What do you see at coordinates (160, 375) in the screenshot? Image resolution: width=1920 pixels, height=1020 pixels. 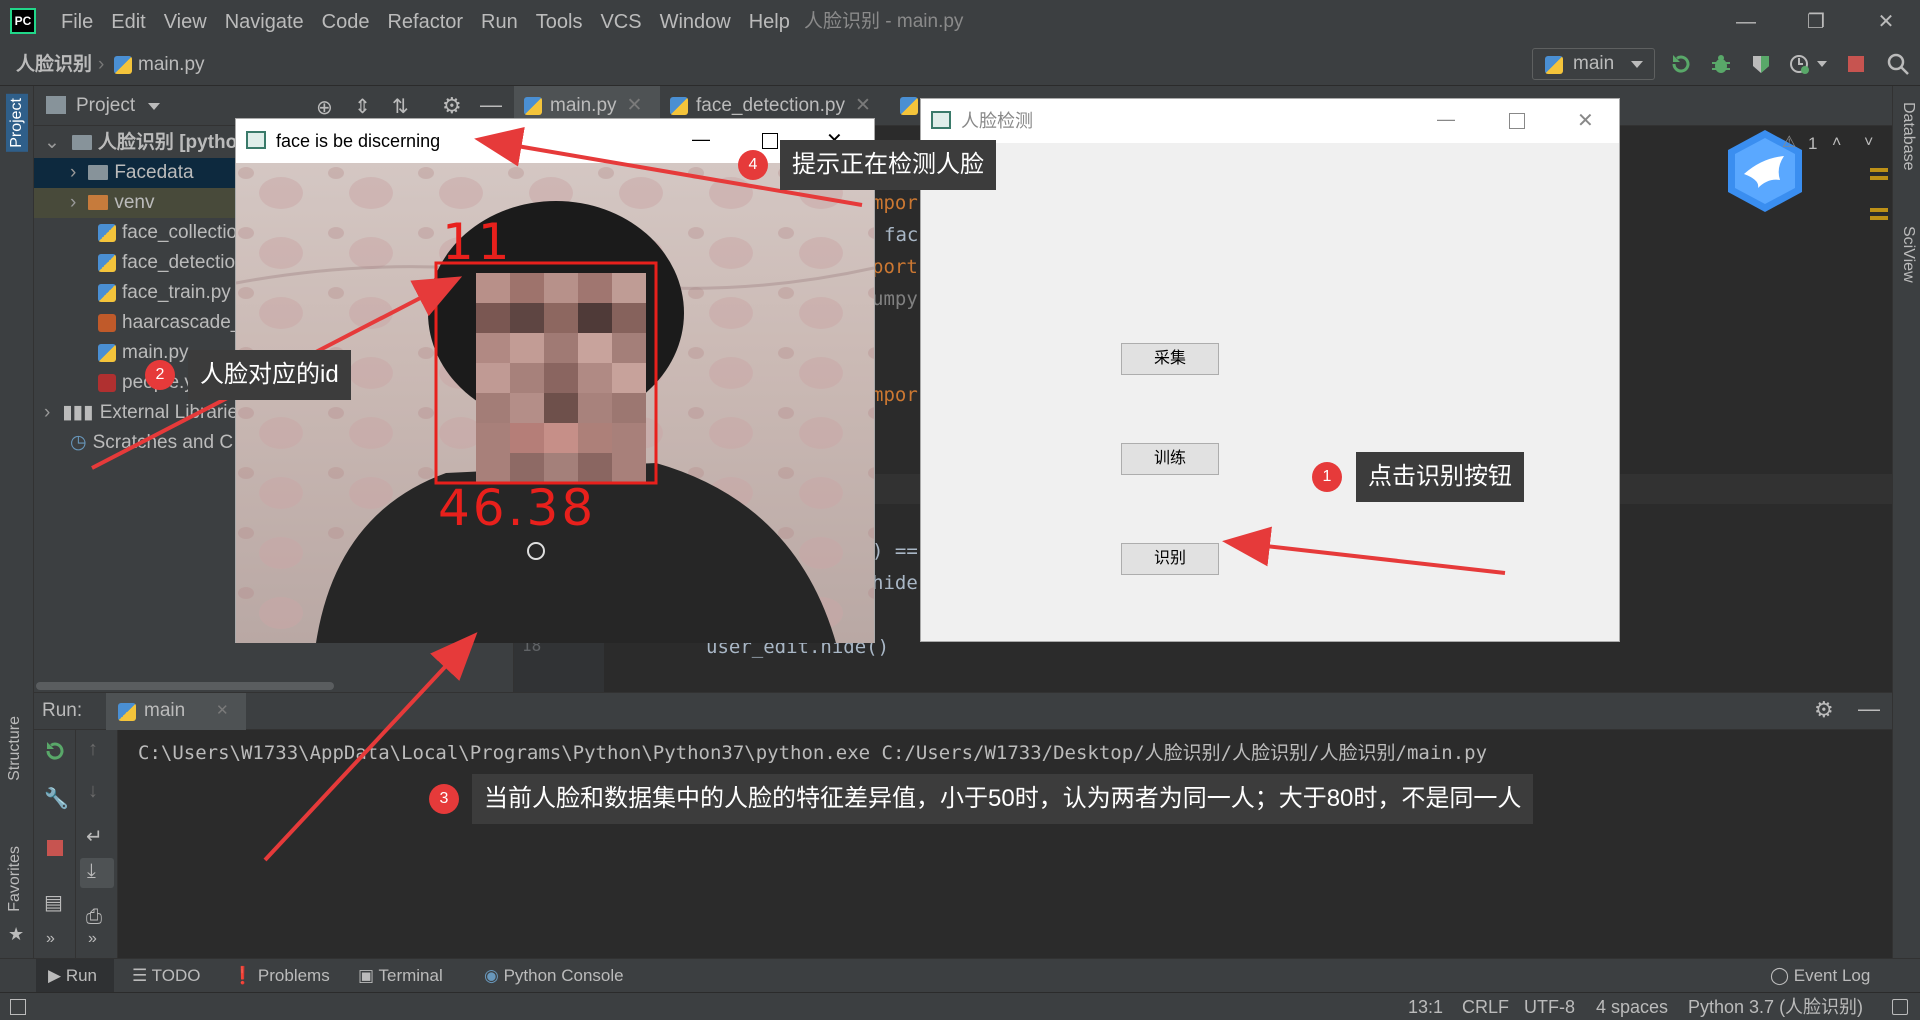 I see `callout-number-2: 2` at bounding box center [160, 375].